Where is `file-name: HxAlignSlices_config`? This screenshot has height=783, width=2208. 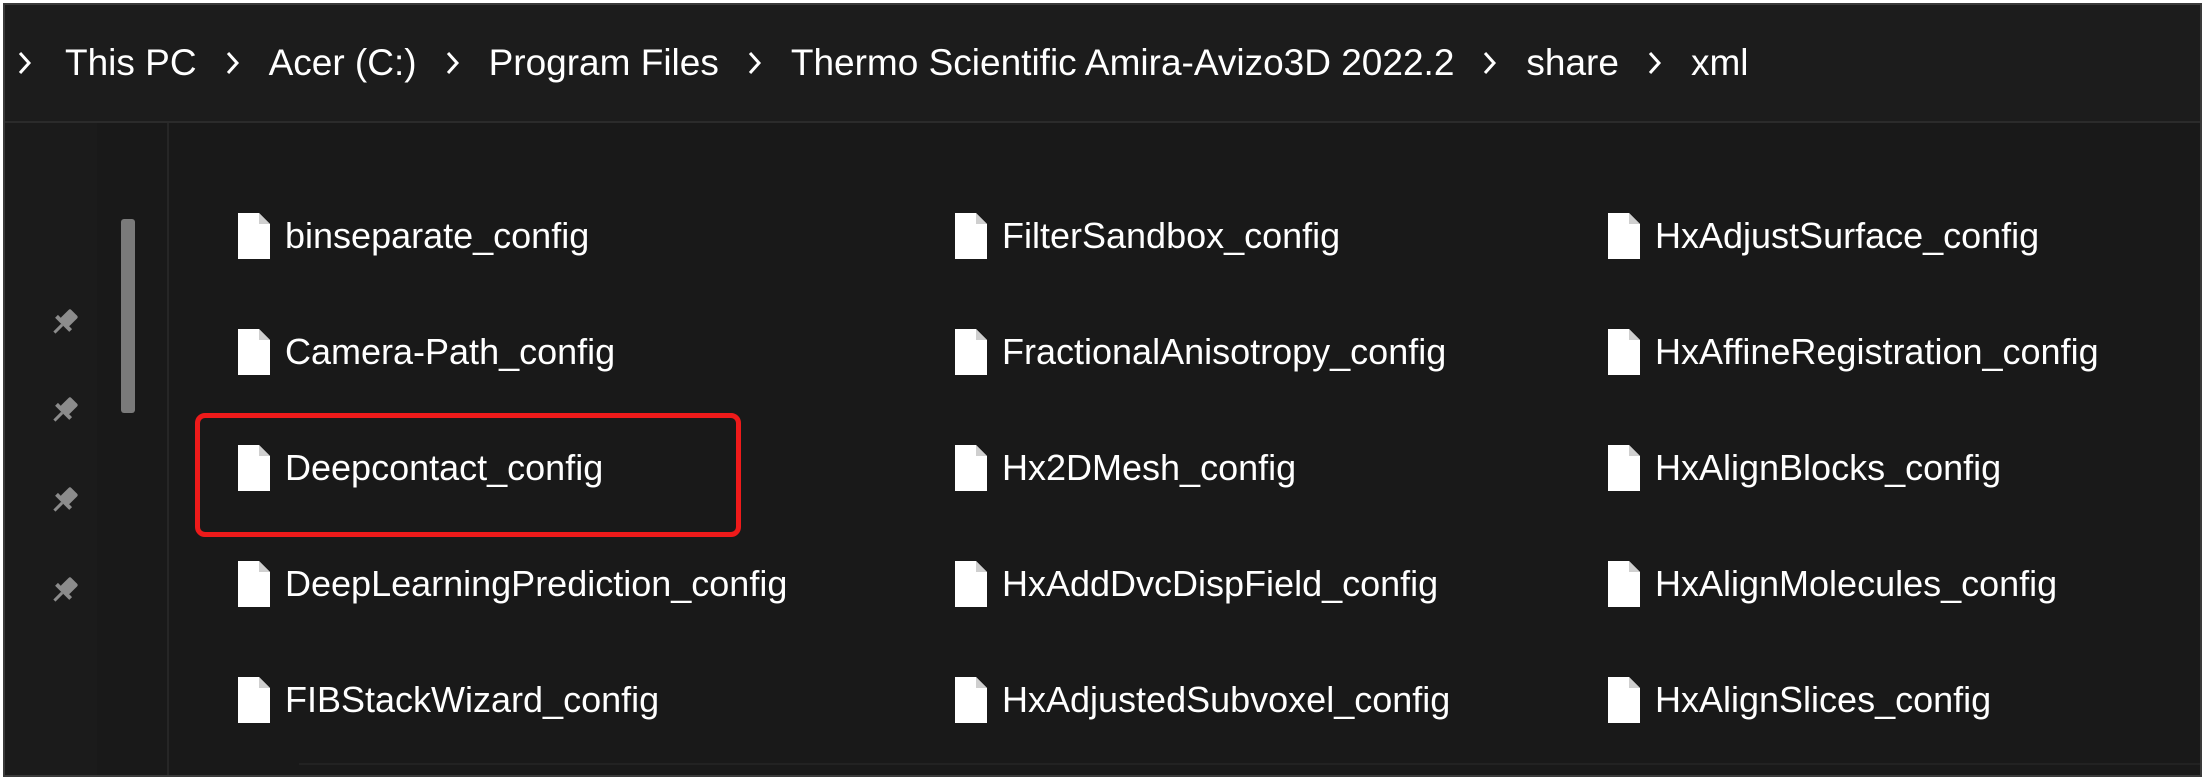
file-name: HxAlignSlices_config is located at coordinates (1823, 699).